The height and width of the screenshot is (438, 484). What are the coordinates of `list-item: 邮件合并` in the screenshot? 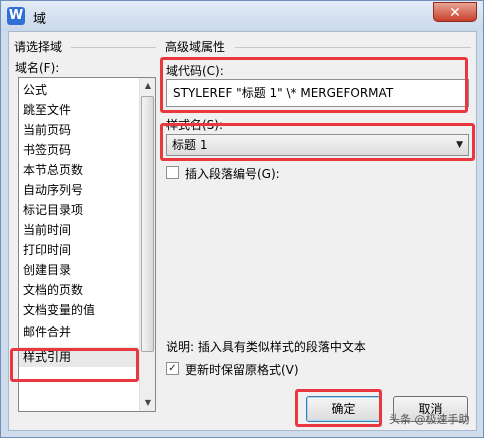 It's located at (47, 332).